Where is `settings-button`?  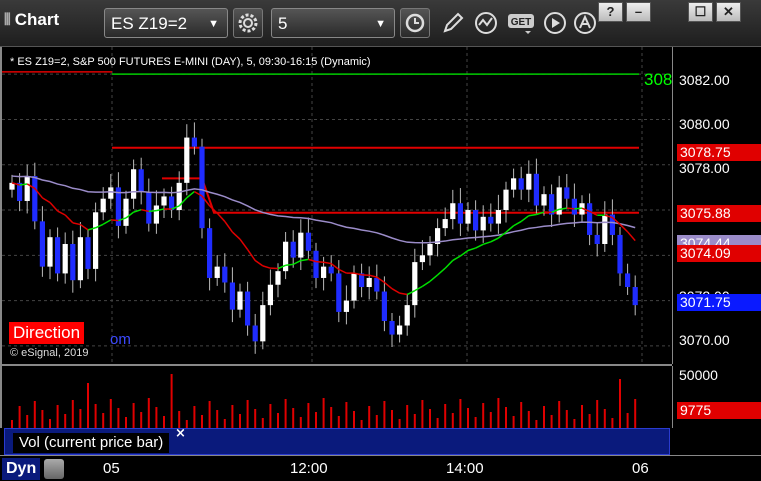
settings-button is located at coordinates (248, 23).